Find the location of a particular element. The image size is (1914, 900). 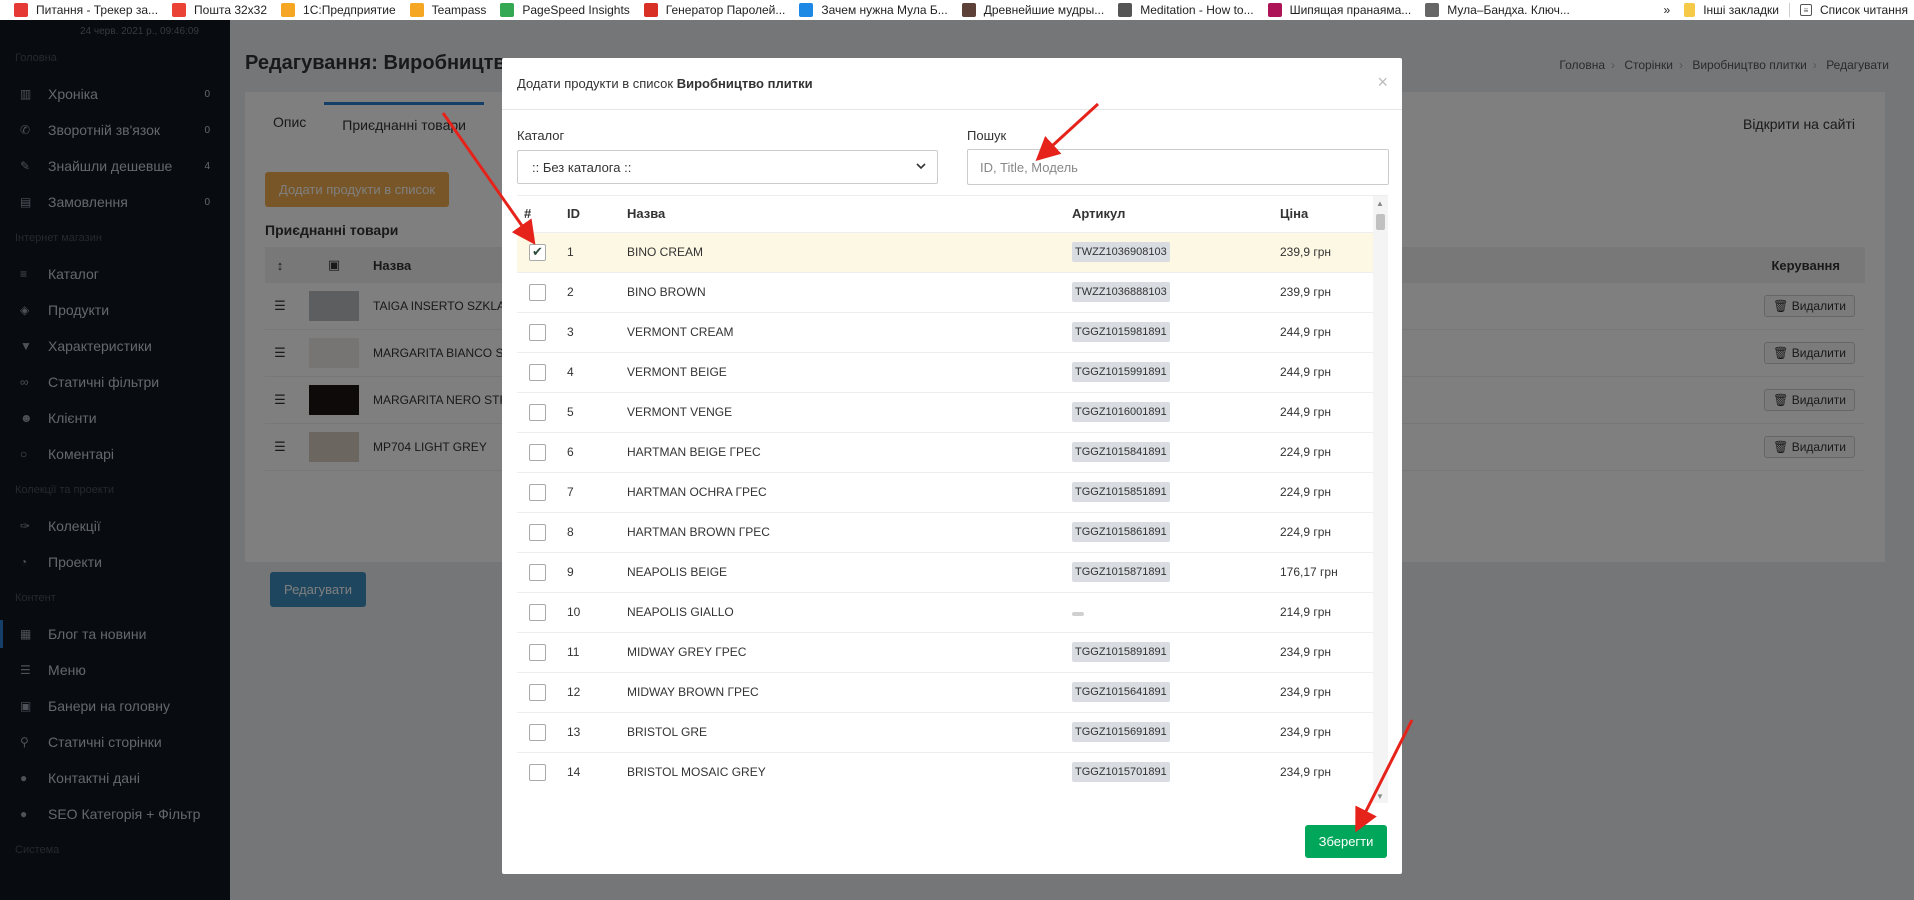

row-id: 7 is located at coordinates (597, 491).